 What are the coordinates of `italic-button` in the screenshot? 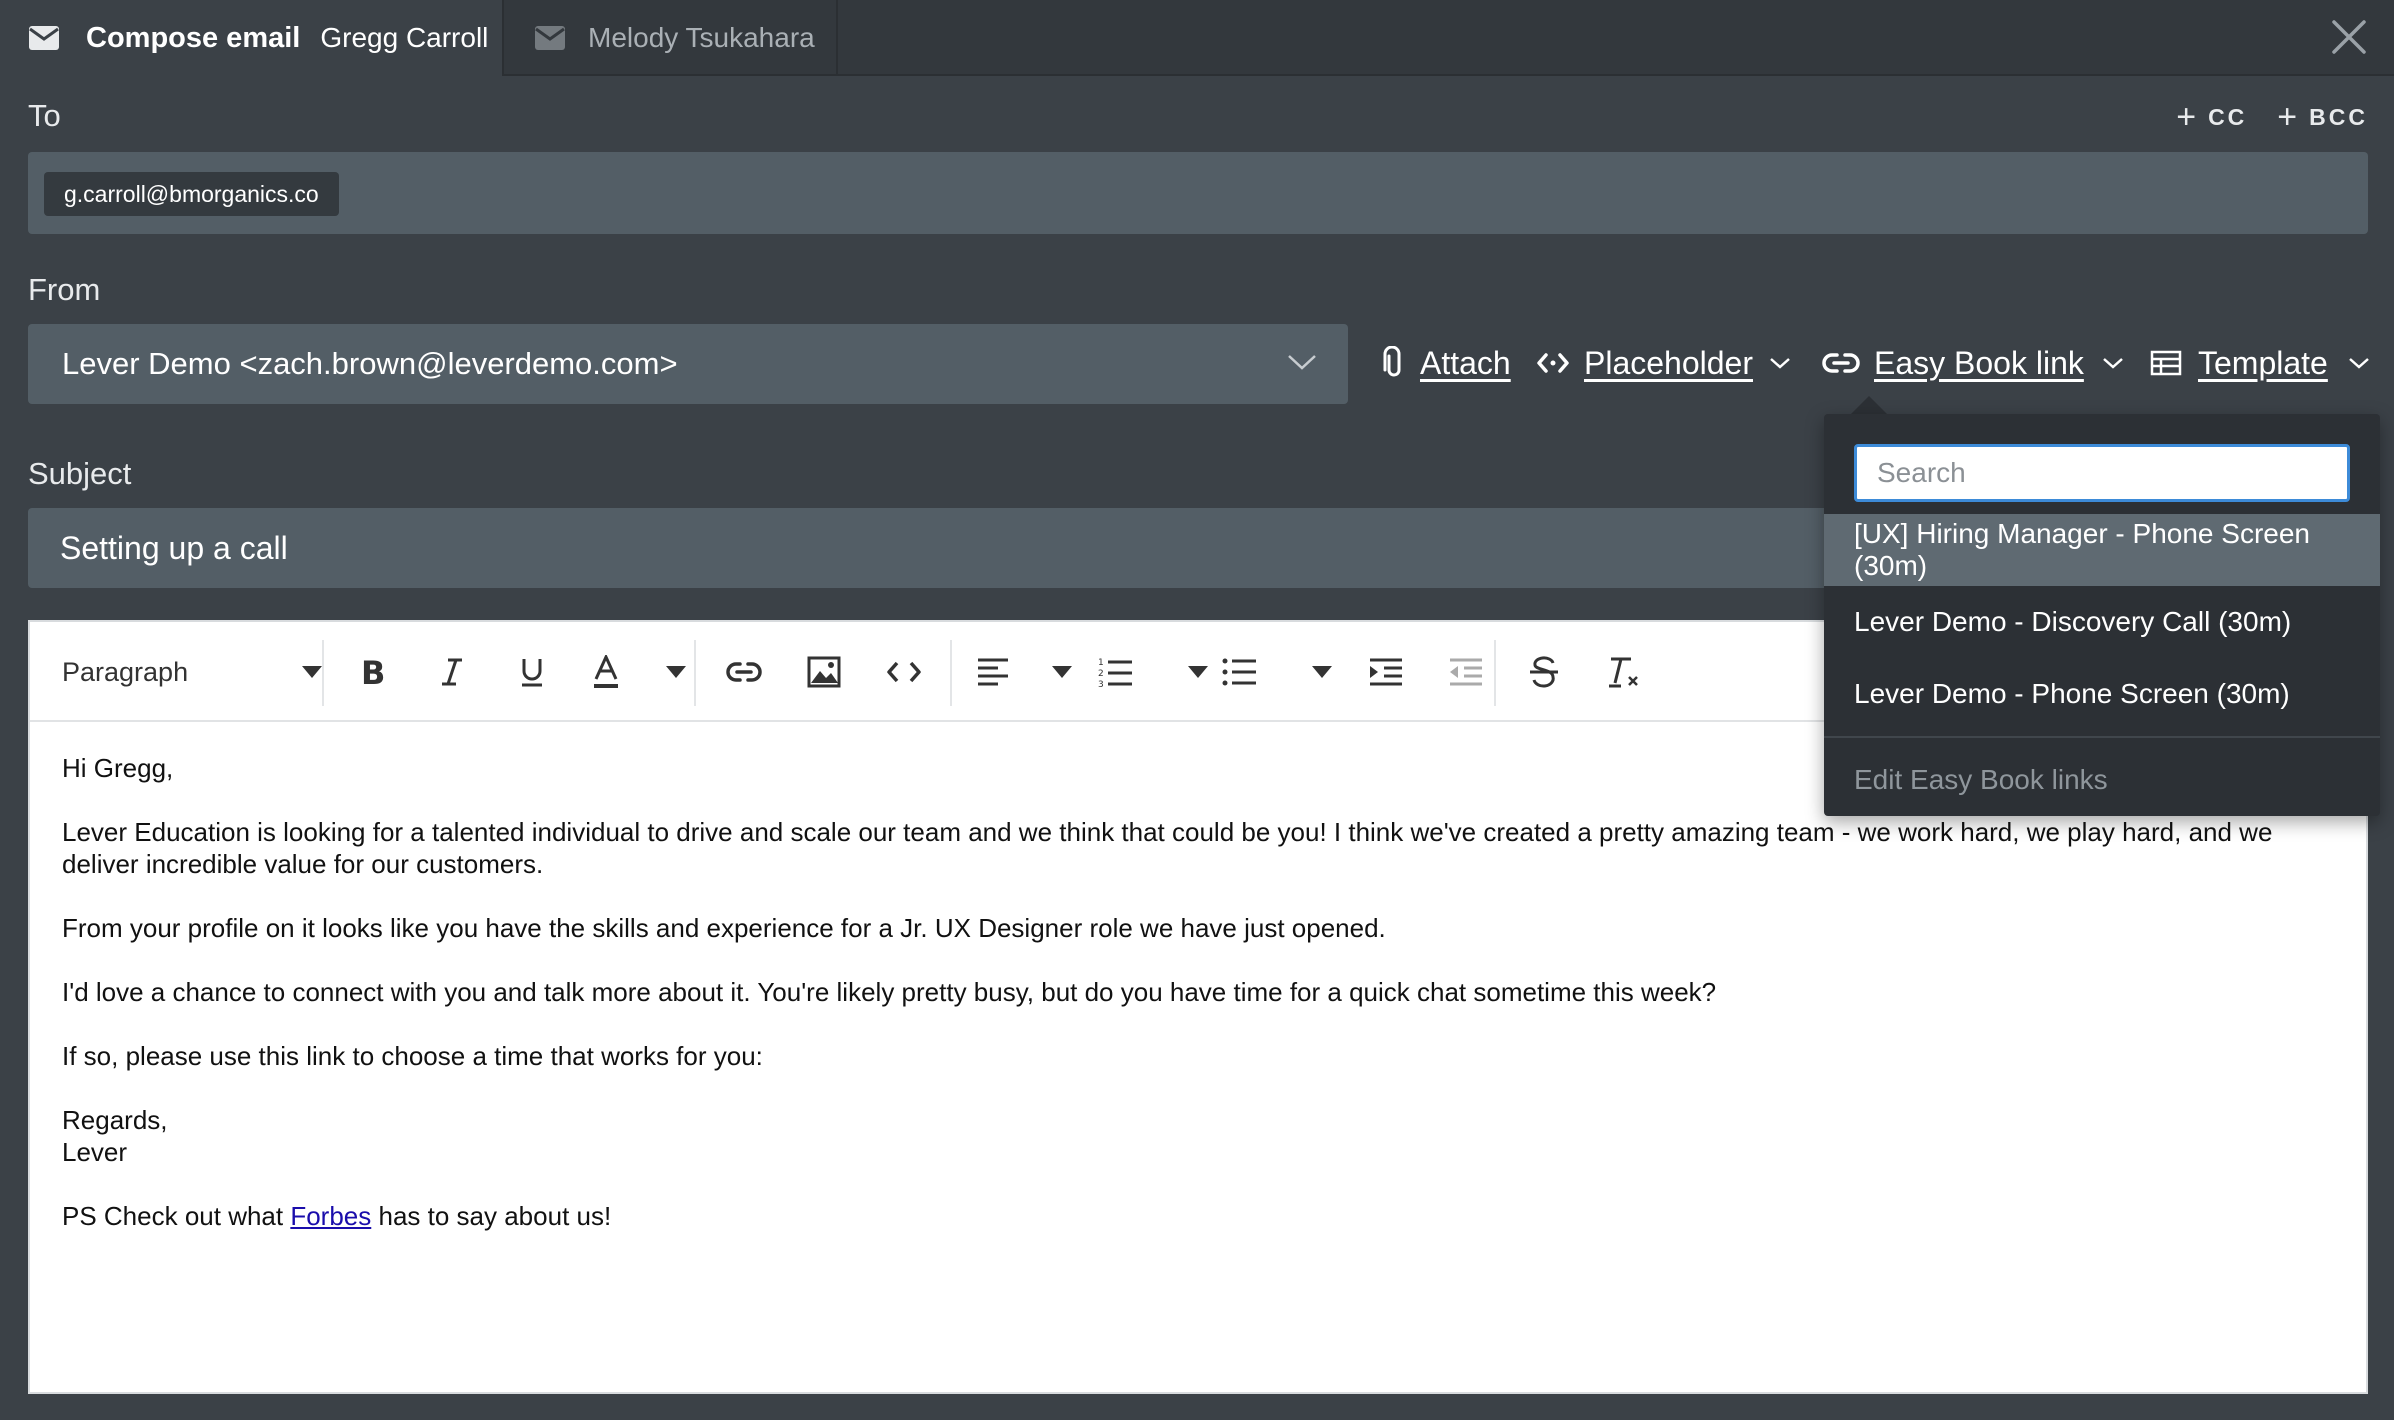 It's located at (452, 672).